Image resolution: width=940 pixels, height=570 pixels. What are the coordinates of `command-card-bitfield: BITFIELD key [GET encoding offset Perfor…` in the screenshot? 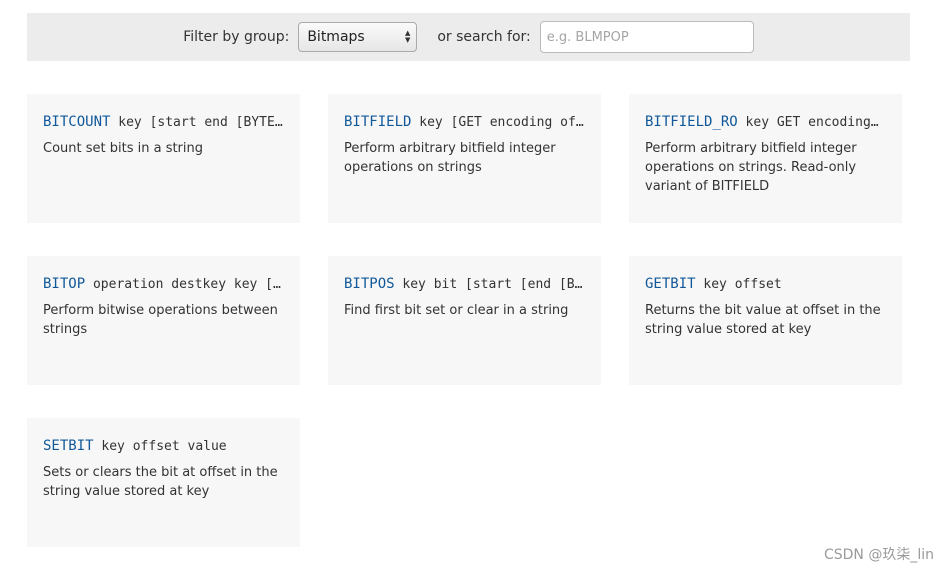 It's located at (464, 158).